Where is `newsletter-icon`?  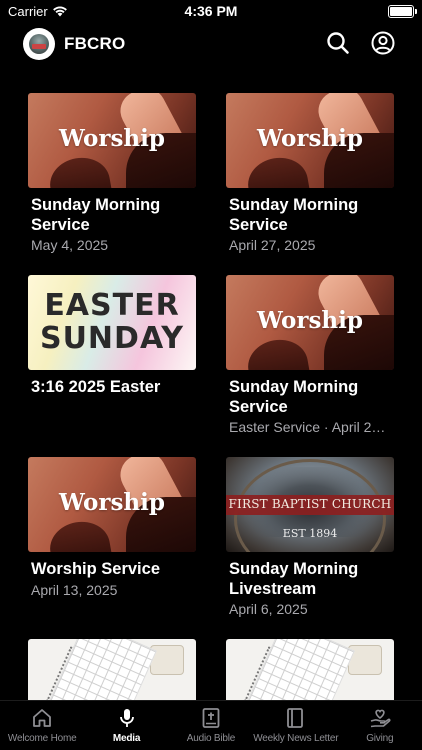
newsletter-icon is located at coordinates (295, 718).